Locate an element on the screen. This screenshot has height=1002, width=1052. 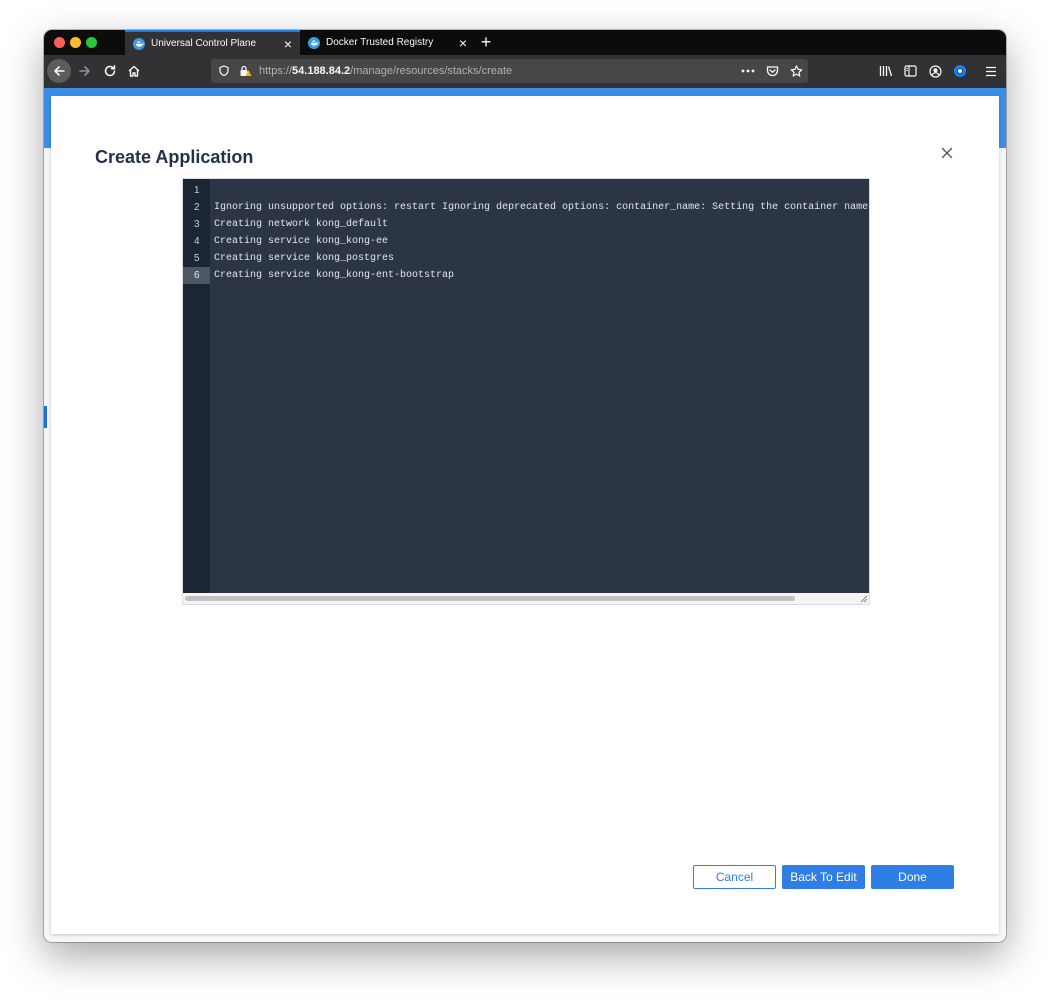
arrow-left-icon is located at coordinates (59, 71).